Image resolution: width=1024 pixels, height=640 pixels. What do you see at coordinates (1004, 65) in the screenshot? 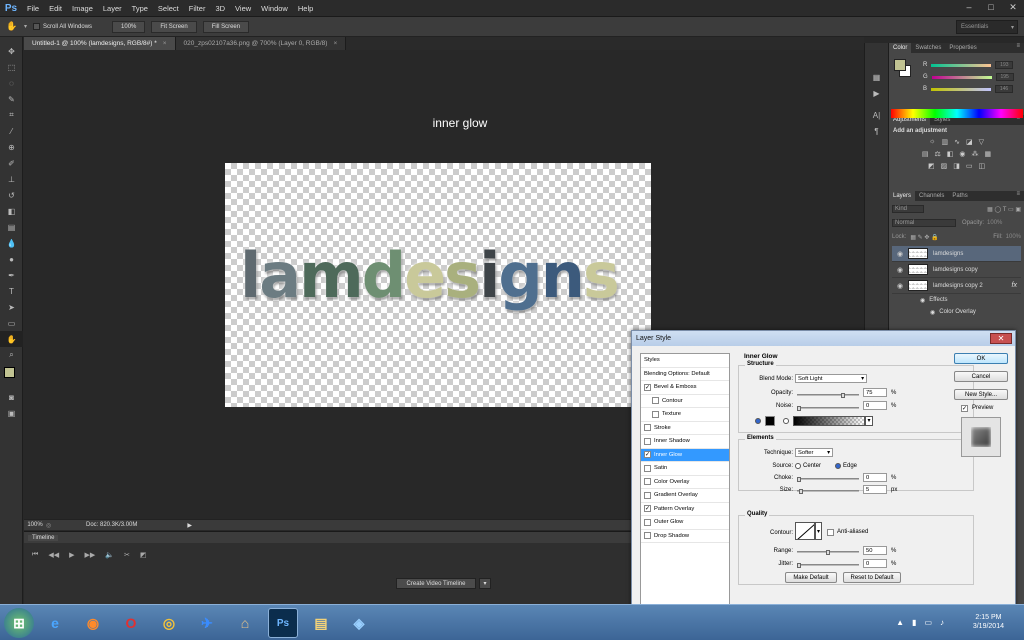
I see `channel-value: 193` at bounding box center [1004, 65].